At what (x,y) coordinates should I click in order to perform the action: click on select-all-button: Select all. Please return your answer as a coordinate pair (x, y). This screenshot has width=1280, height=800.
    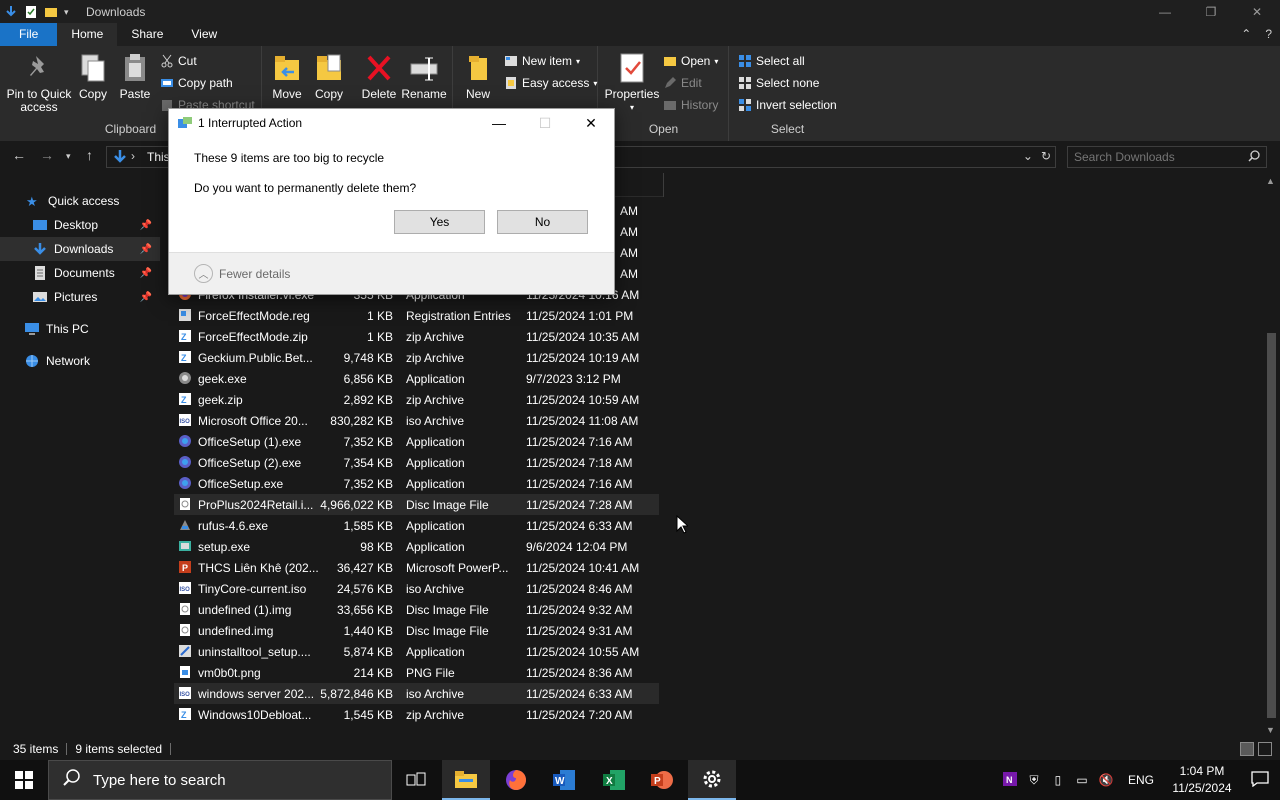
    Looking at the image, I should click on (771, 61).